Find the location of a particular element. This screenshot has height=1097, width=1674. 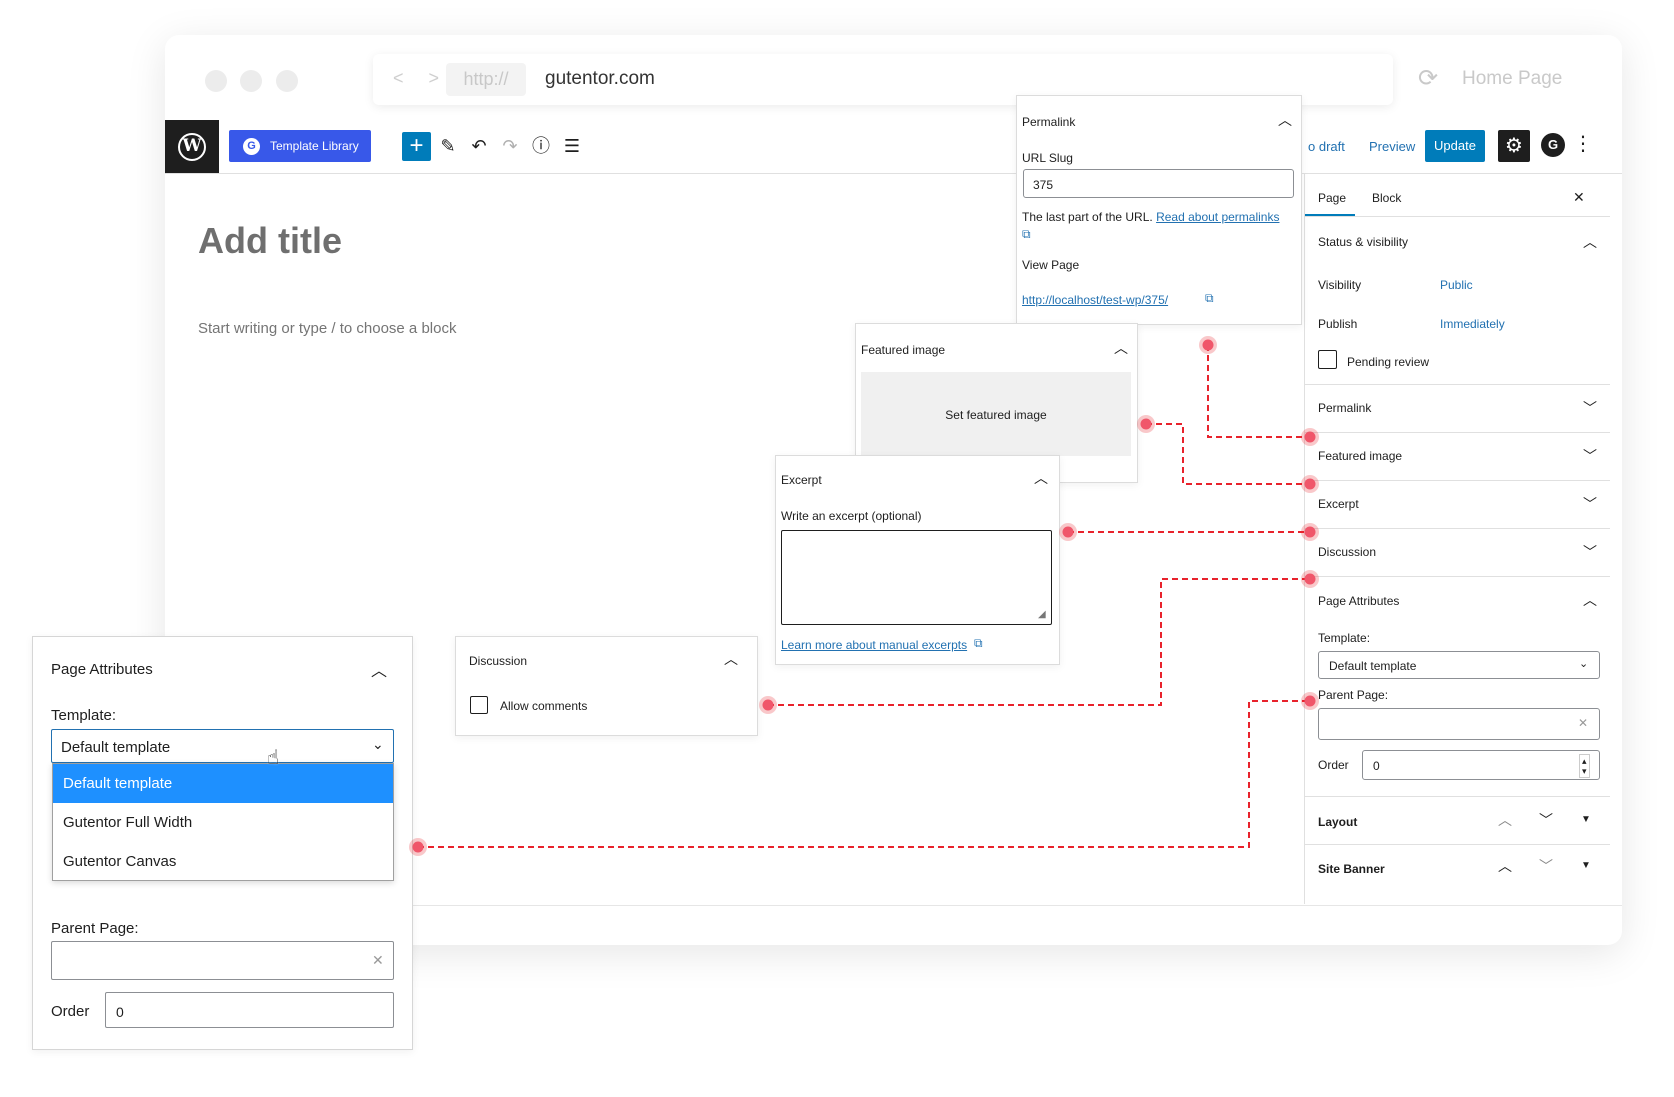

connector-discussion is located at coordinates (1039, 642).